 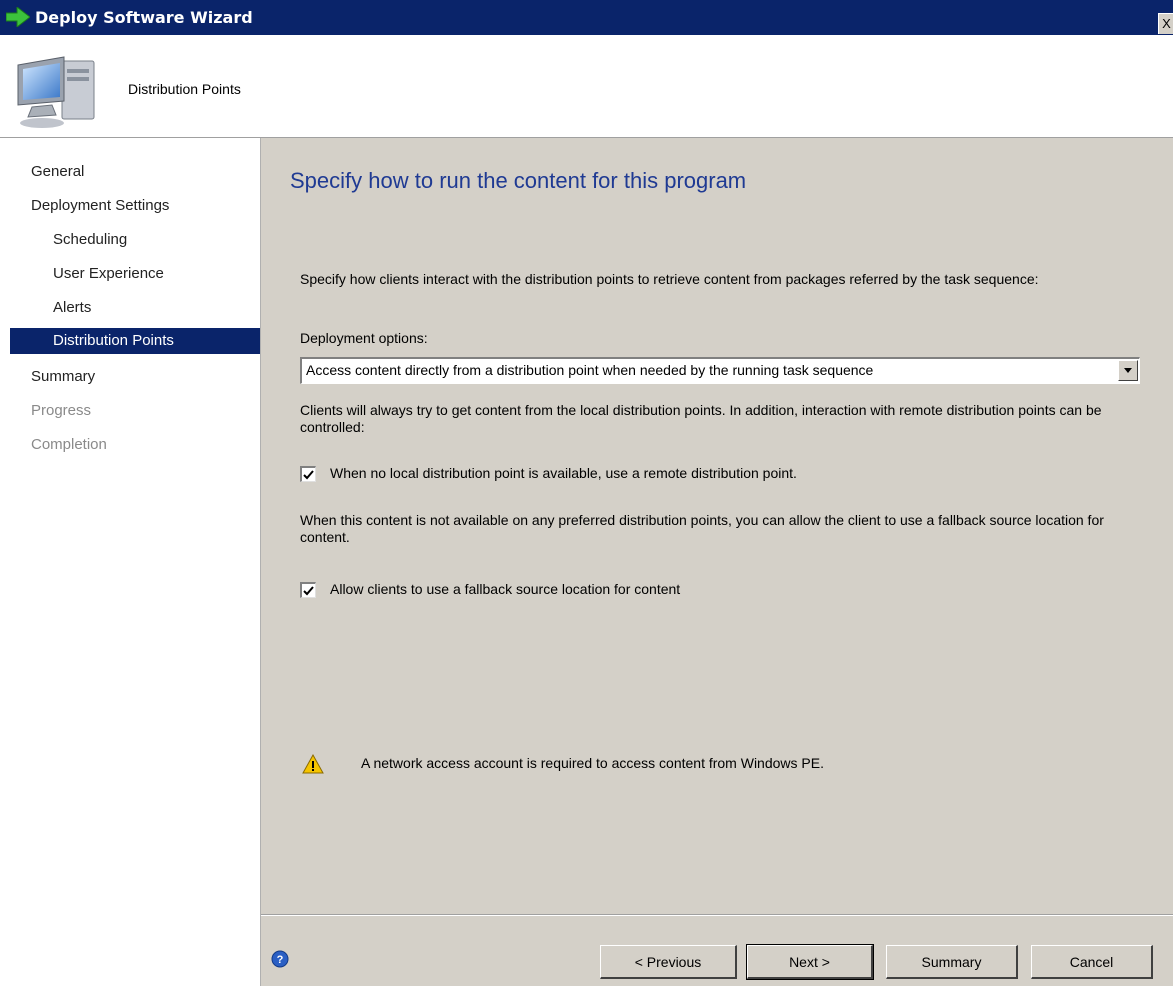 I want to click on summary-button: Summary, so click(x=952, y=962).